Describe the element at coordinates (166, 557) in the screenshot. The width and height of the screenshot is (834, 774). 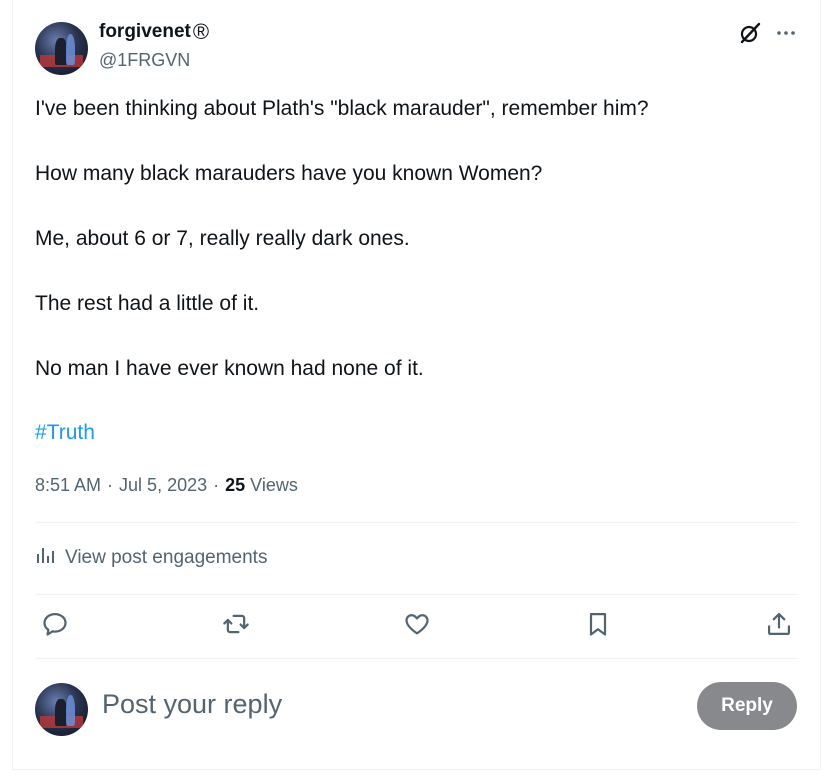
I see `engagements-label: View post engagements` at that location.